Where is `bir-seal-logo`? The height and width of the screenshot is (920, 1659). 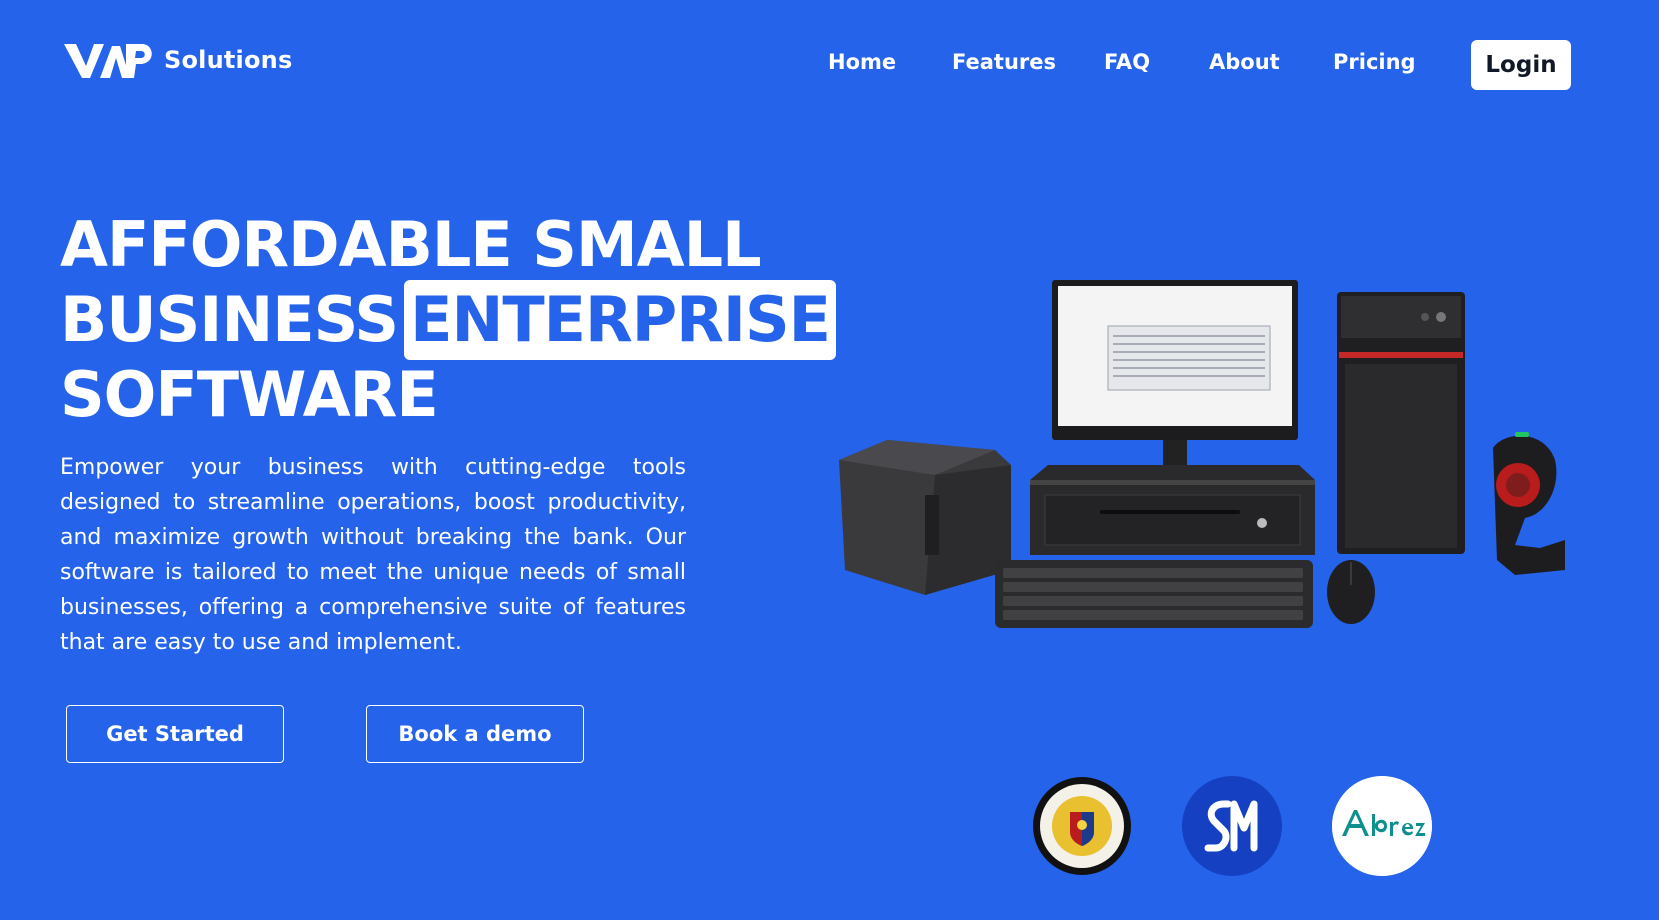
bir-seal-logo is located at coordinates (1082, 826).